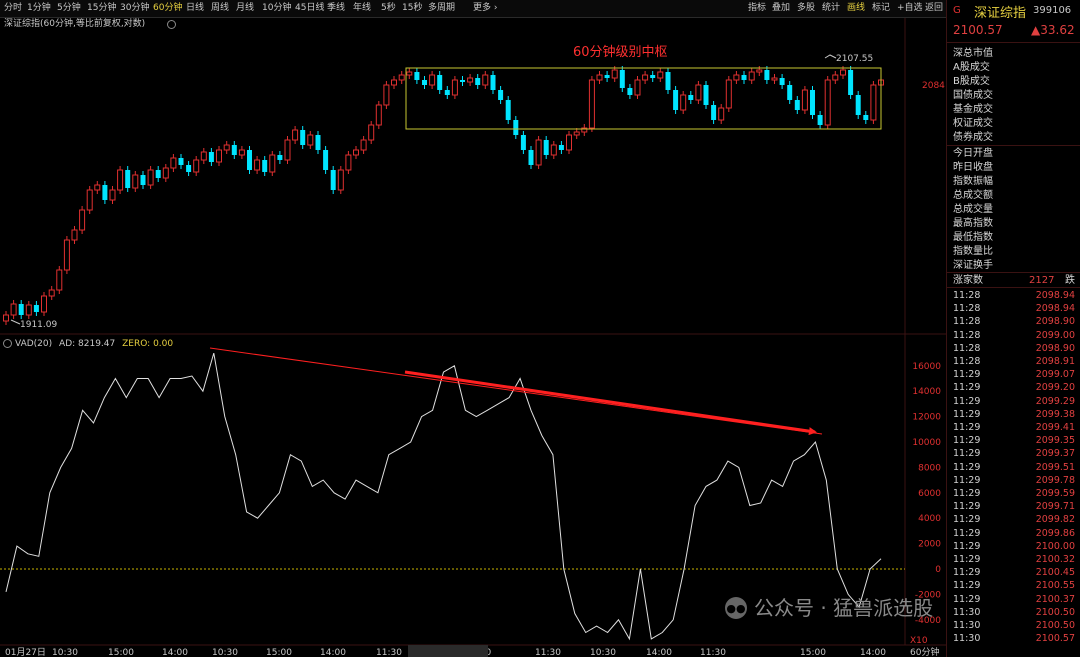  Describe the element at coordinates (973, 237) in the screenshot. I see `stat-item: 最低指数` at that location.